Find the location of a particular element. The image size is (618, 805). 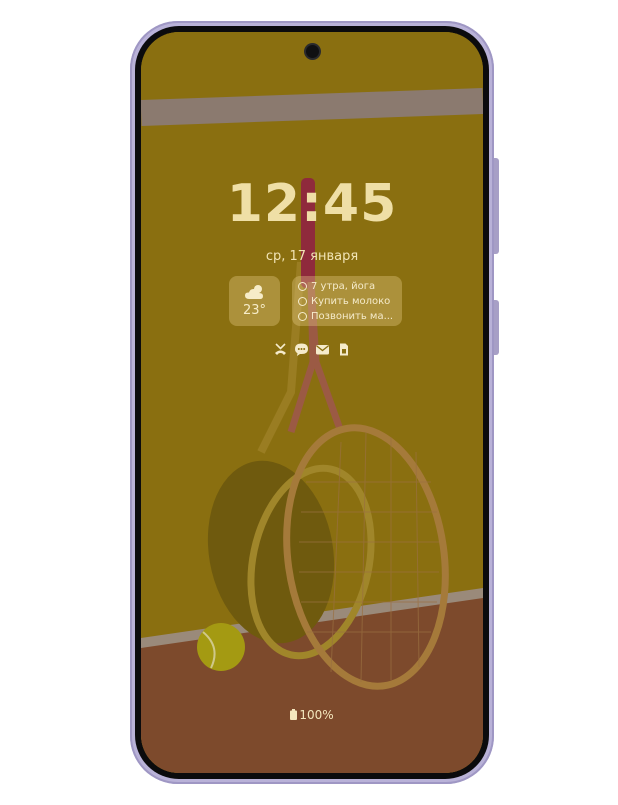

sim-icon is located at coordinates (343, 349).